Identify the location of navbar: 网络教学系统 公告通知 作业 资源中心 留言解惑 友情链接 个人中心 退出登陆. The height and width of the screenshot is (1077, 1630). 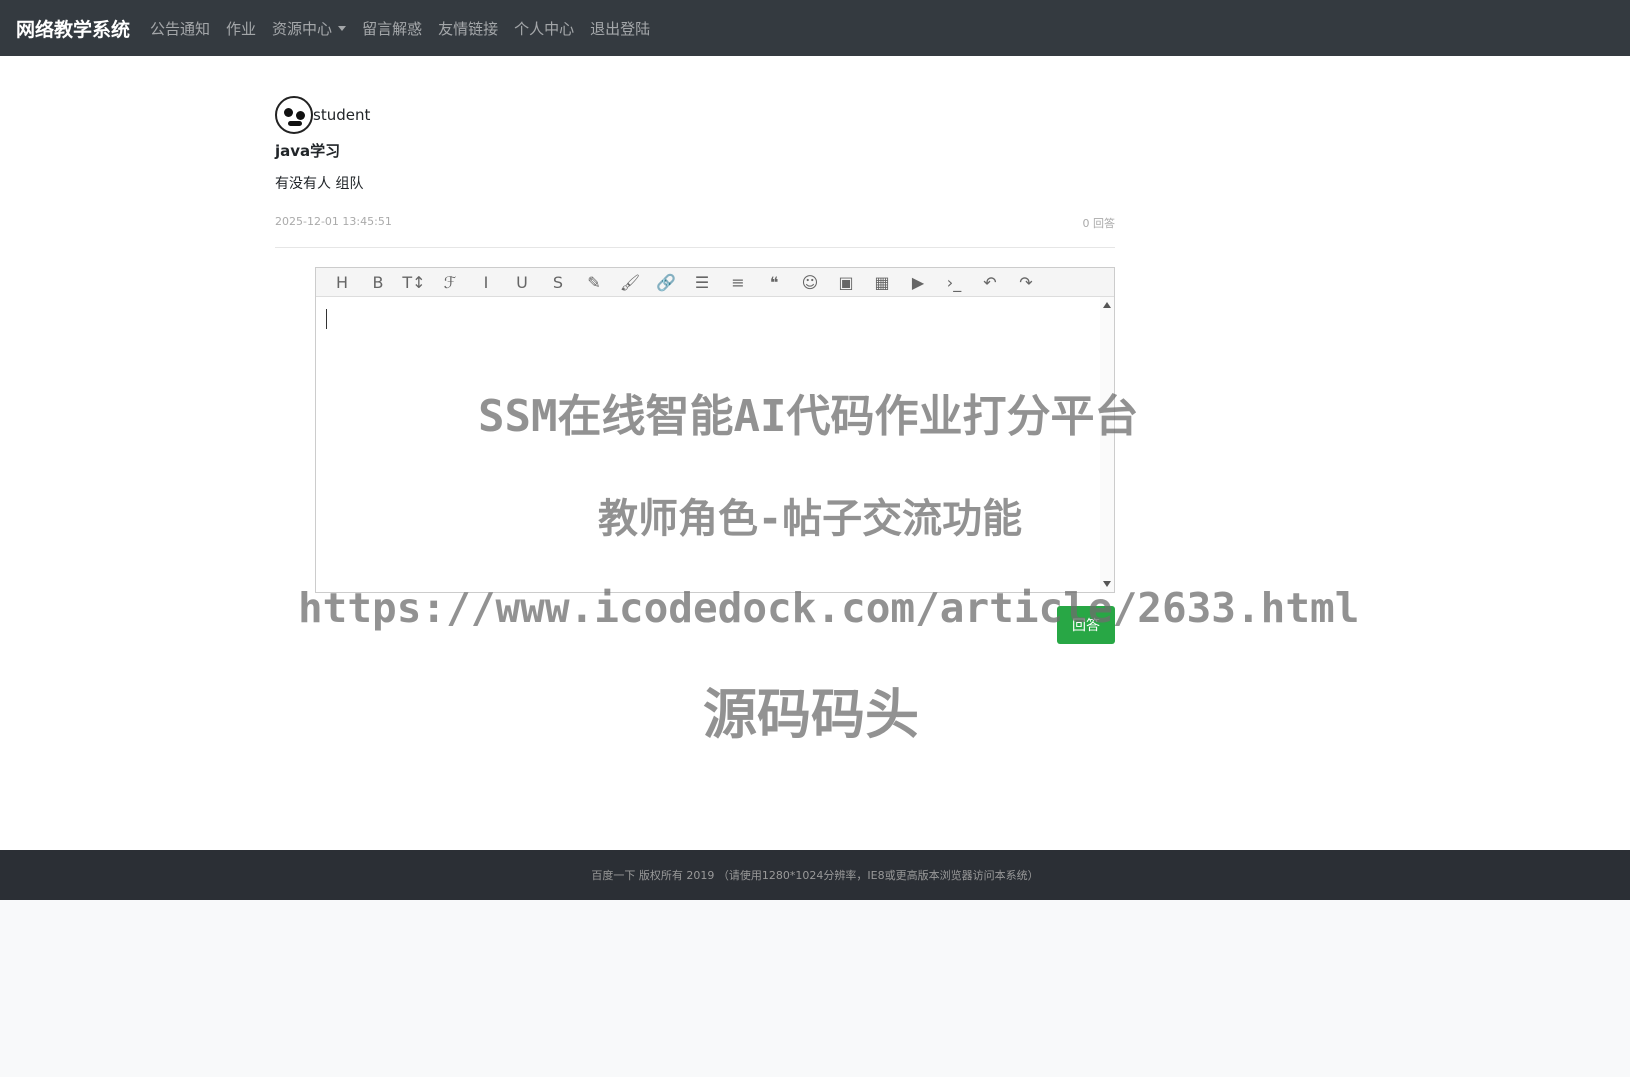
(815, 28).